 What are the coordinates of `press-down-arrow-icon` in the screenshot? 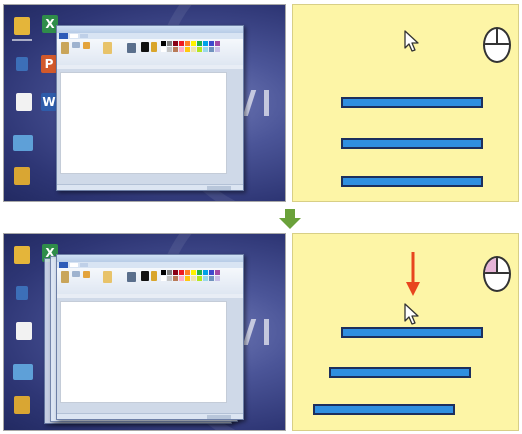 It's located at (413, 274).